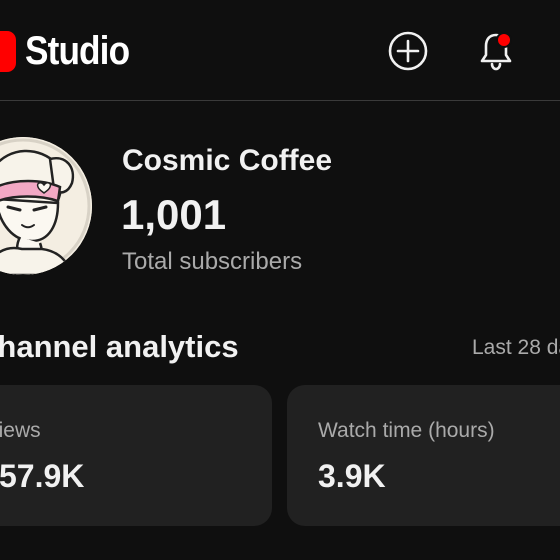 This screenshot has height=560, width=560. I want to click on plus-circle-icon, so click(408, 51).